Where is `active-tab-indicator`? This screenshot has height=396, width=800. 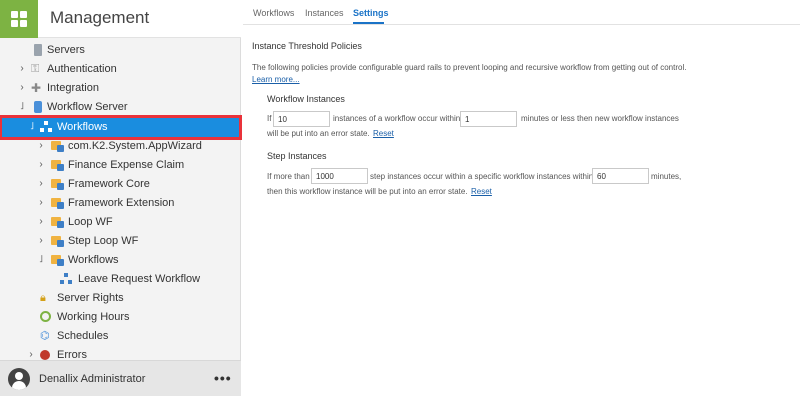
active-tab-indicator is located at coordinates (368, 23).